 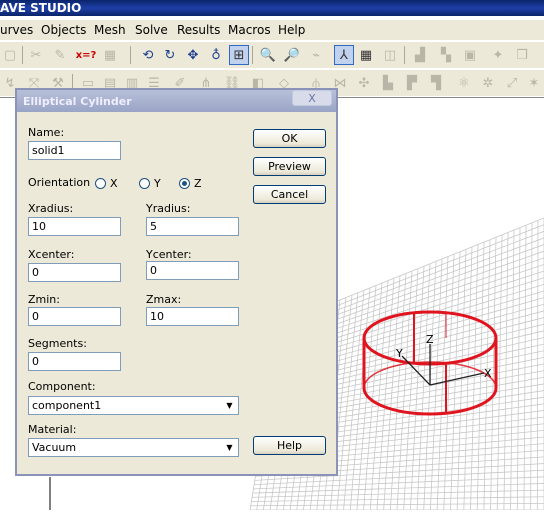 I want to click on yradius-input: 5, so click(x=192, y=226).